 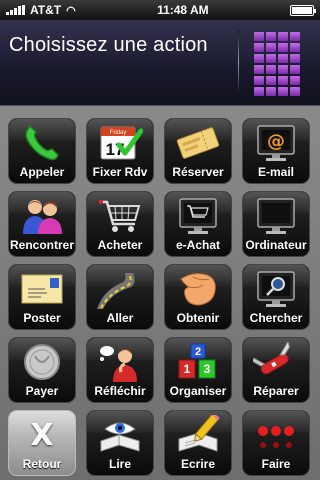 I want to click on tile-chercher: Chercher, so click(x=276, y=297).